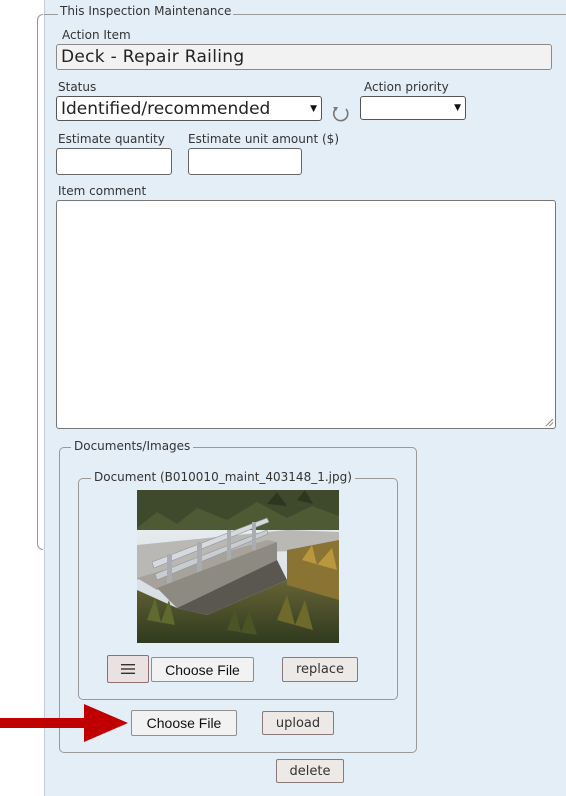 The image size is (566, 796). Describe the element at coordinates (298, 723) in the screenshot. I see `upload-button: upload` at that location.